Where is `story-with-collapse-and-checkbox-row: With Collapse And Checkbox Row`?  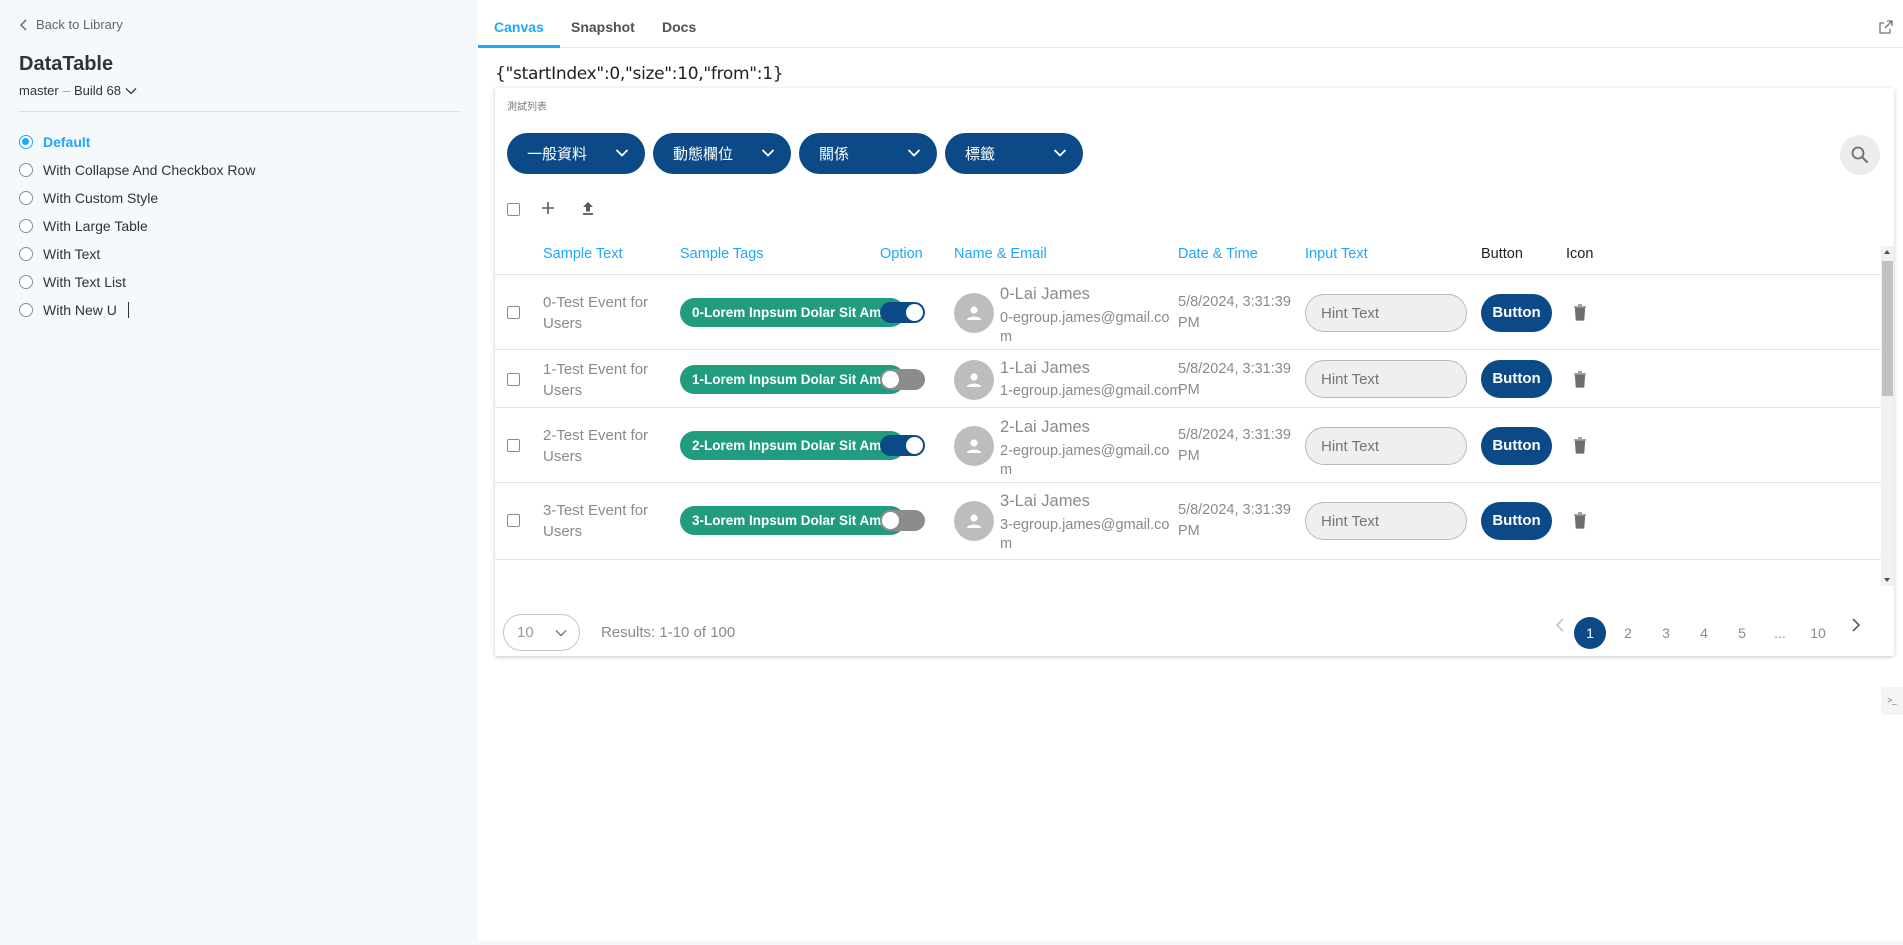
story-with-collapse-and-checkbox-row: With Collapse And Checkbox Row is located at coordinates (137, 170).